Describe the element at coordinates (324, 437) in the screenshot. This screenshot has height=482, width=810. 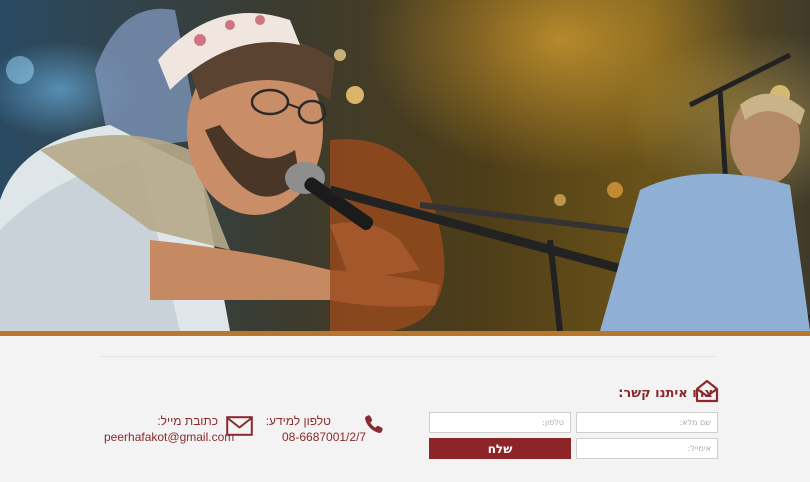
I see `phone-number: 08-6687001/2/7` at that location.